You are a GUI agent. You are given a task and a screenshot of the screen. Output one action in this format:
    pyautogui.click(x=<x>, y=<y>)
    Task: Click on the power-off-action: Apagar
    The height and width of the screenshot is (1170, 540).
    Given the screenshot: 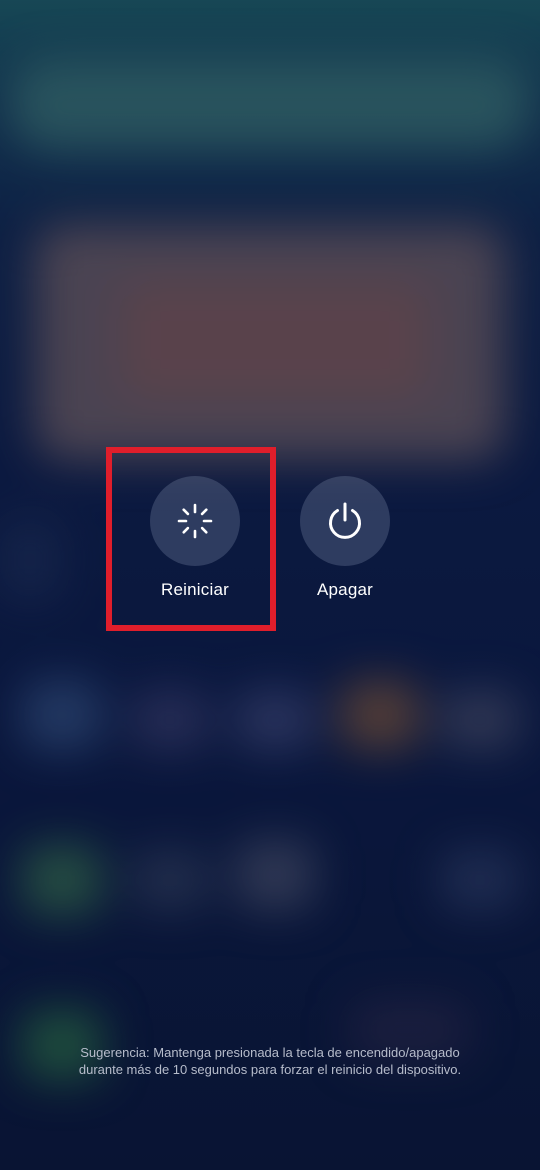 What is the action you would take?
    pyautogui.click(x=345, y=538)
    